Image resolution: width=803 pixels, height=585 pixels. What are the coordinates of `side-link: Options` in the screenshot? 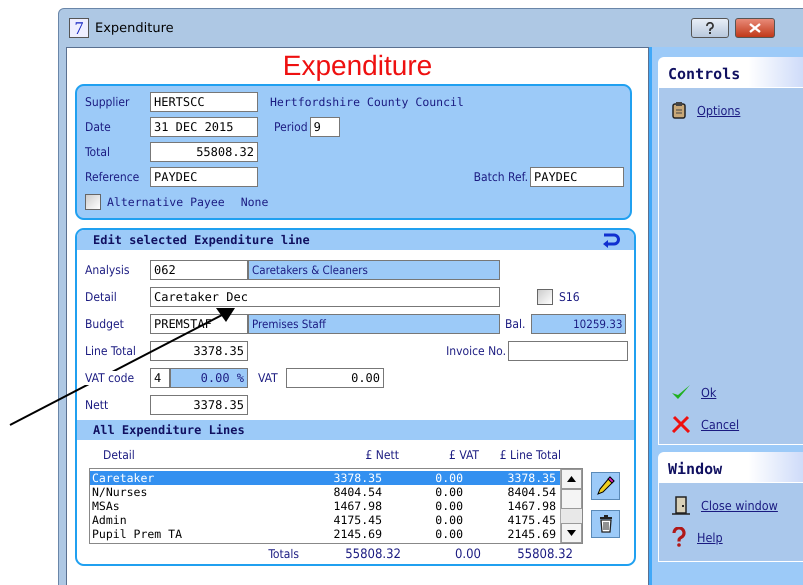 It's located at (737, 110).